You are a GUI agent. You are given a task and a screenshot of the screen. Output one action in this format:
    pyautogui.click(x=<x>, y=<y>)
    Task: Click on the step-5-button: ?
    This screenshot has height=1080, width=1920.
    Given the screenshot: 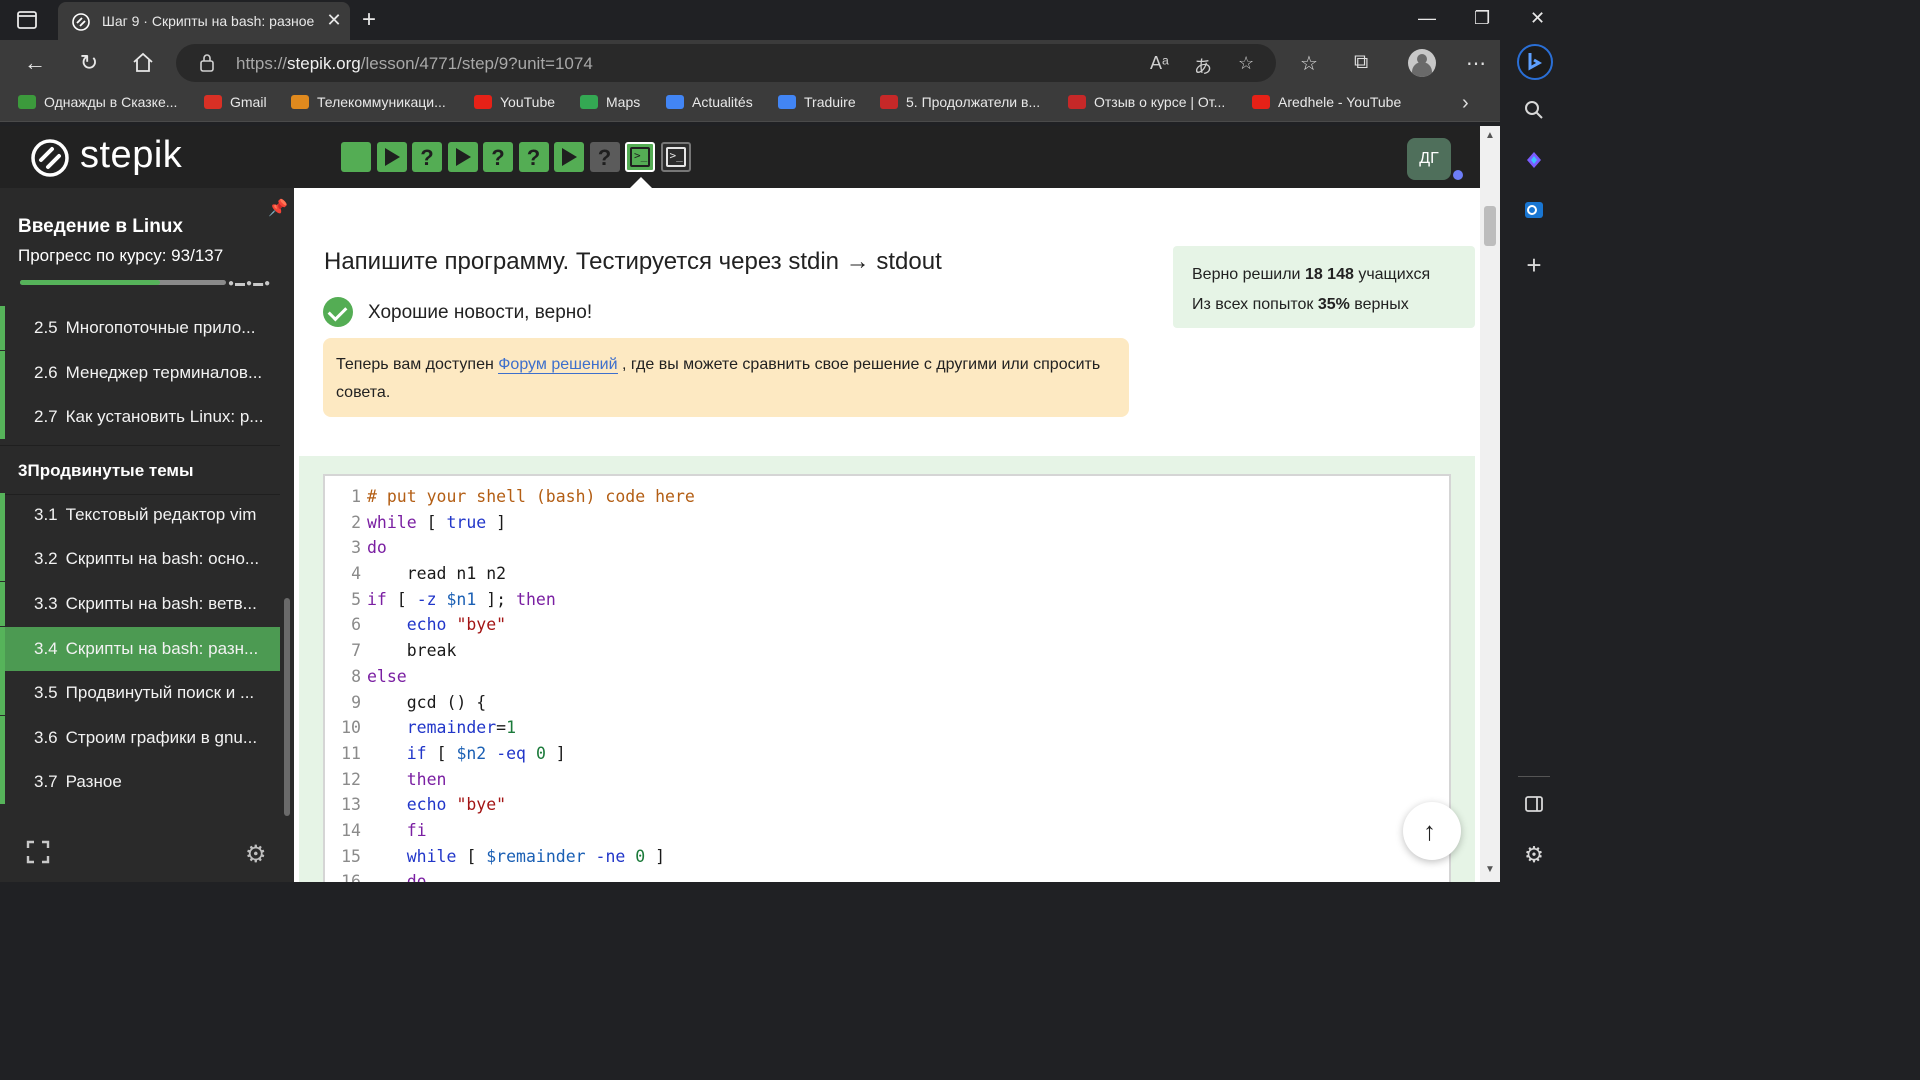 What is the action you would take?
    pyautogui.click(x=498, y=157)
    